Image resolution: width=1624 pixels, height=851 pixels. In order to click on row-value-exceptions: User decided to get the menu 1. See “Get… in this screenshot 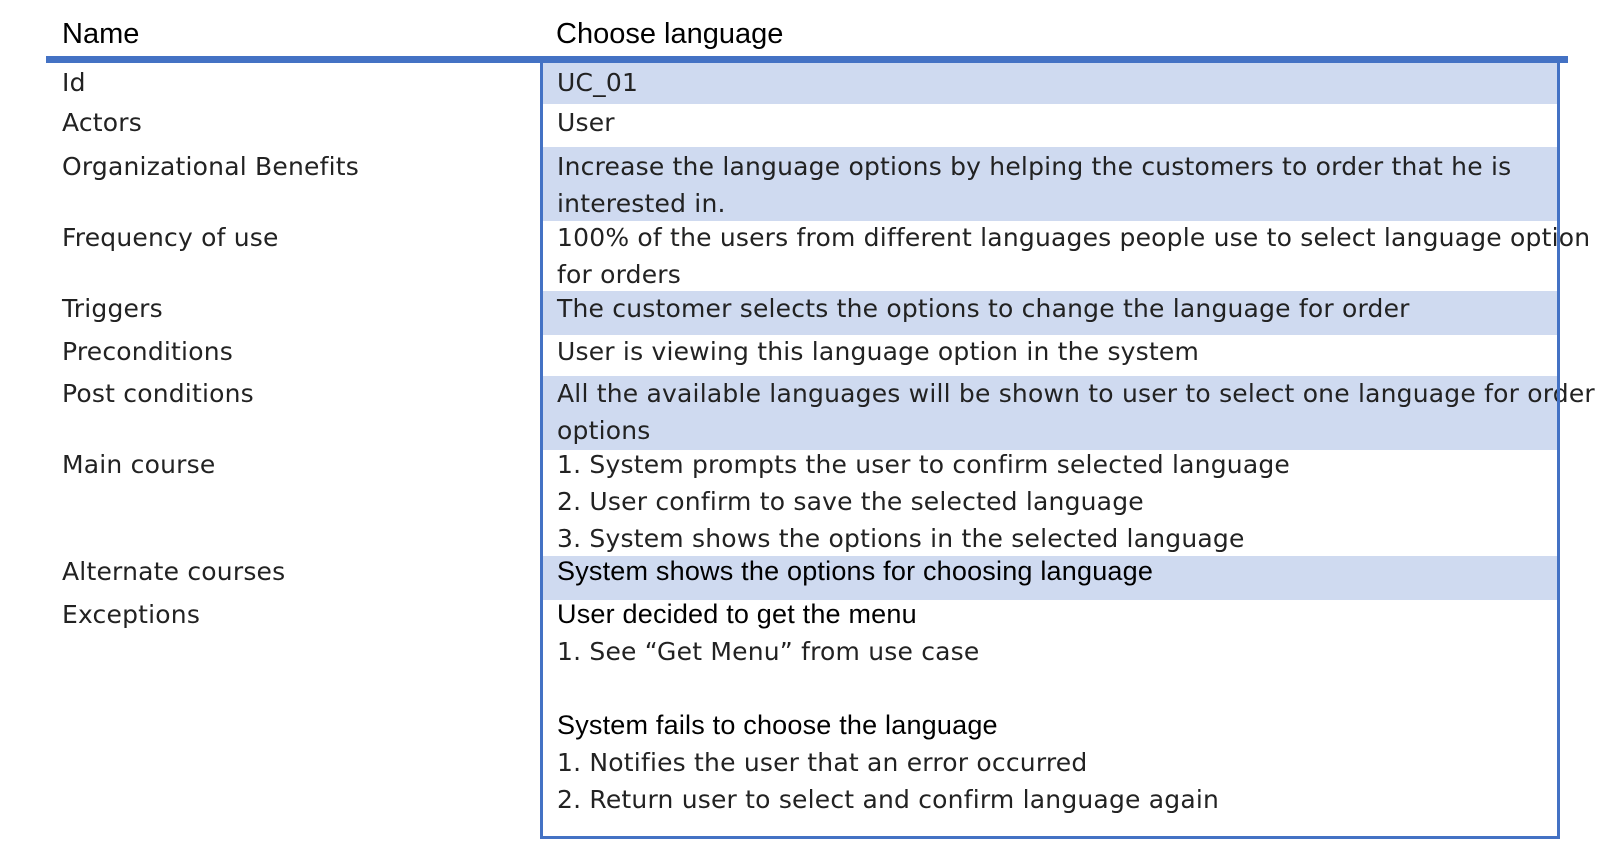, I will do `click(888, 707)`.